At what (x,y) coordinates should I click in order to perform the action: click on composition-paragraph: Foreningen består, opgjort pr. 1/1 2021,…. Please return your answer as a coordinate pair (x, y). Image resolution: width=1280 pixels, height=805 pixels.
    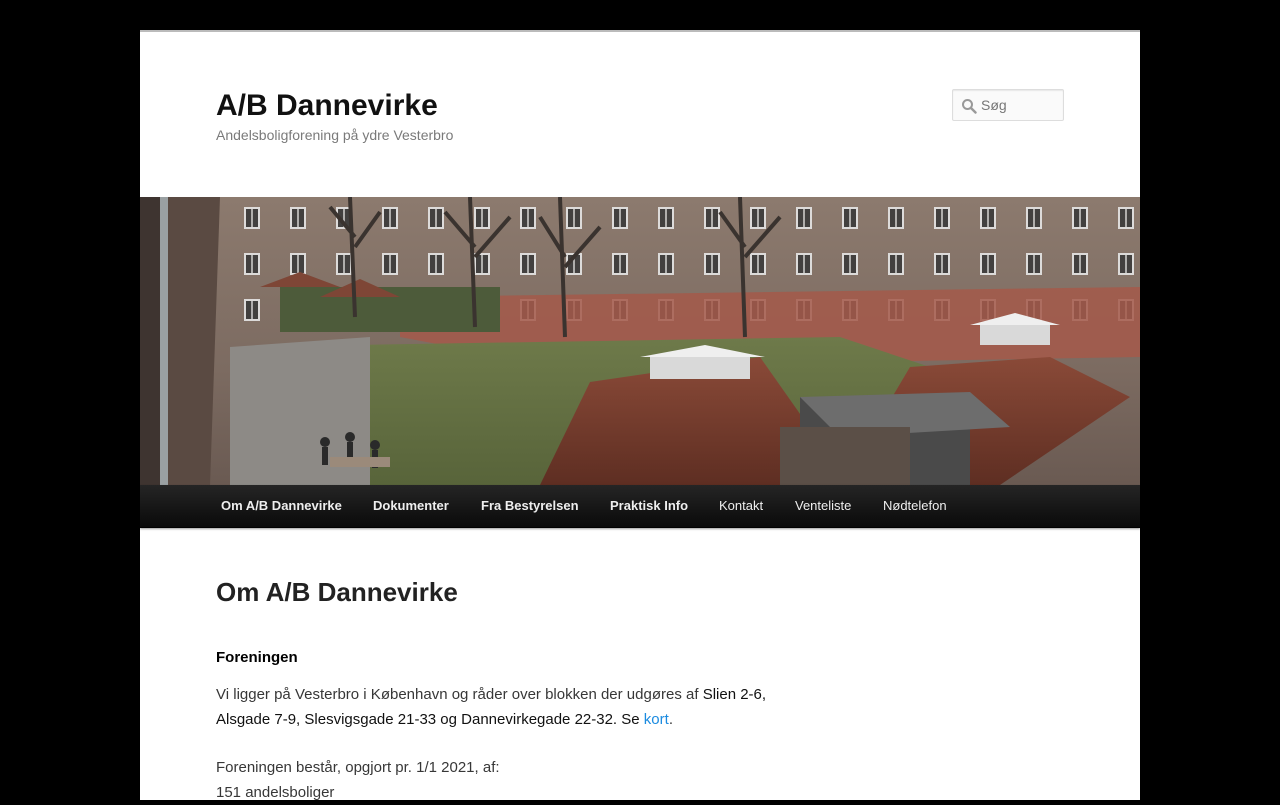
    Looking at the image, I should click on (496, 780).